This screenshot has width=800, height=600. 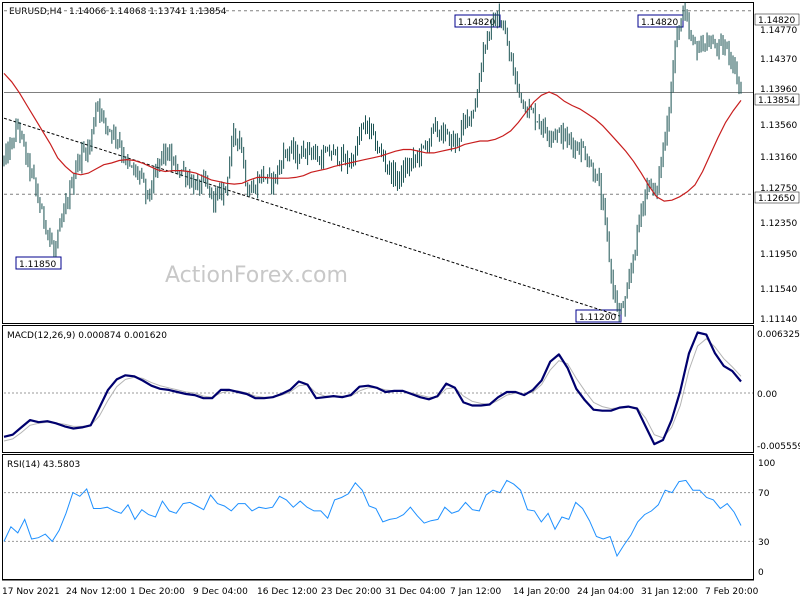 I want to click on rsi-header: RSI(14) 43.5803, so click(x=43, y=465).